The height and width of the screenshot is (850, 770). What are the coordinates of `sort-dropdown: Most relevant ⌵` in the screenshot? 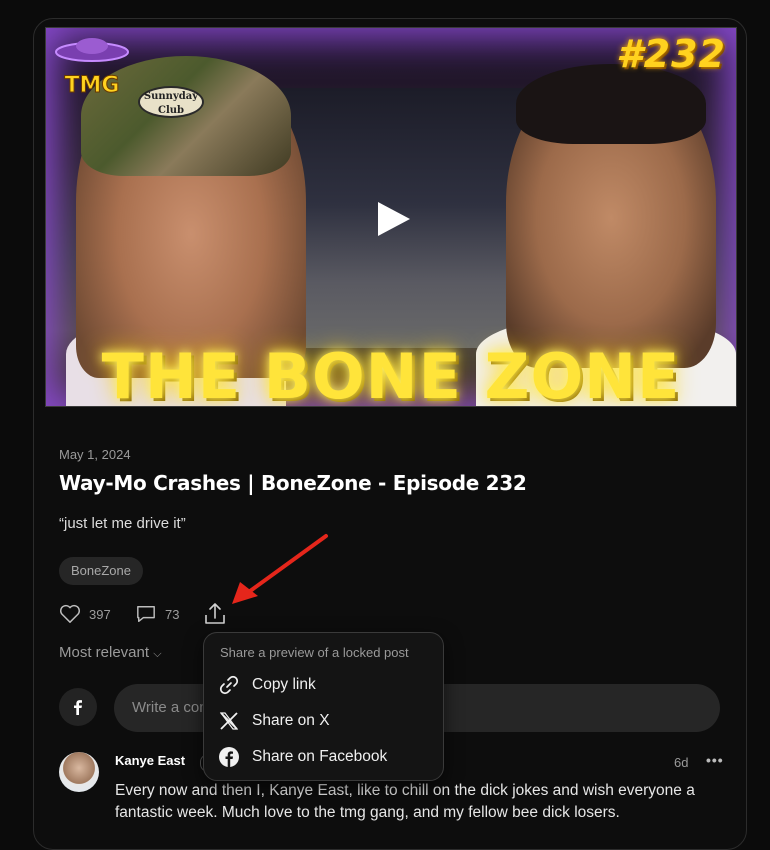 It's located at (110, 652).